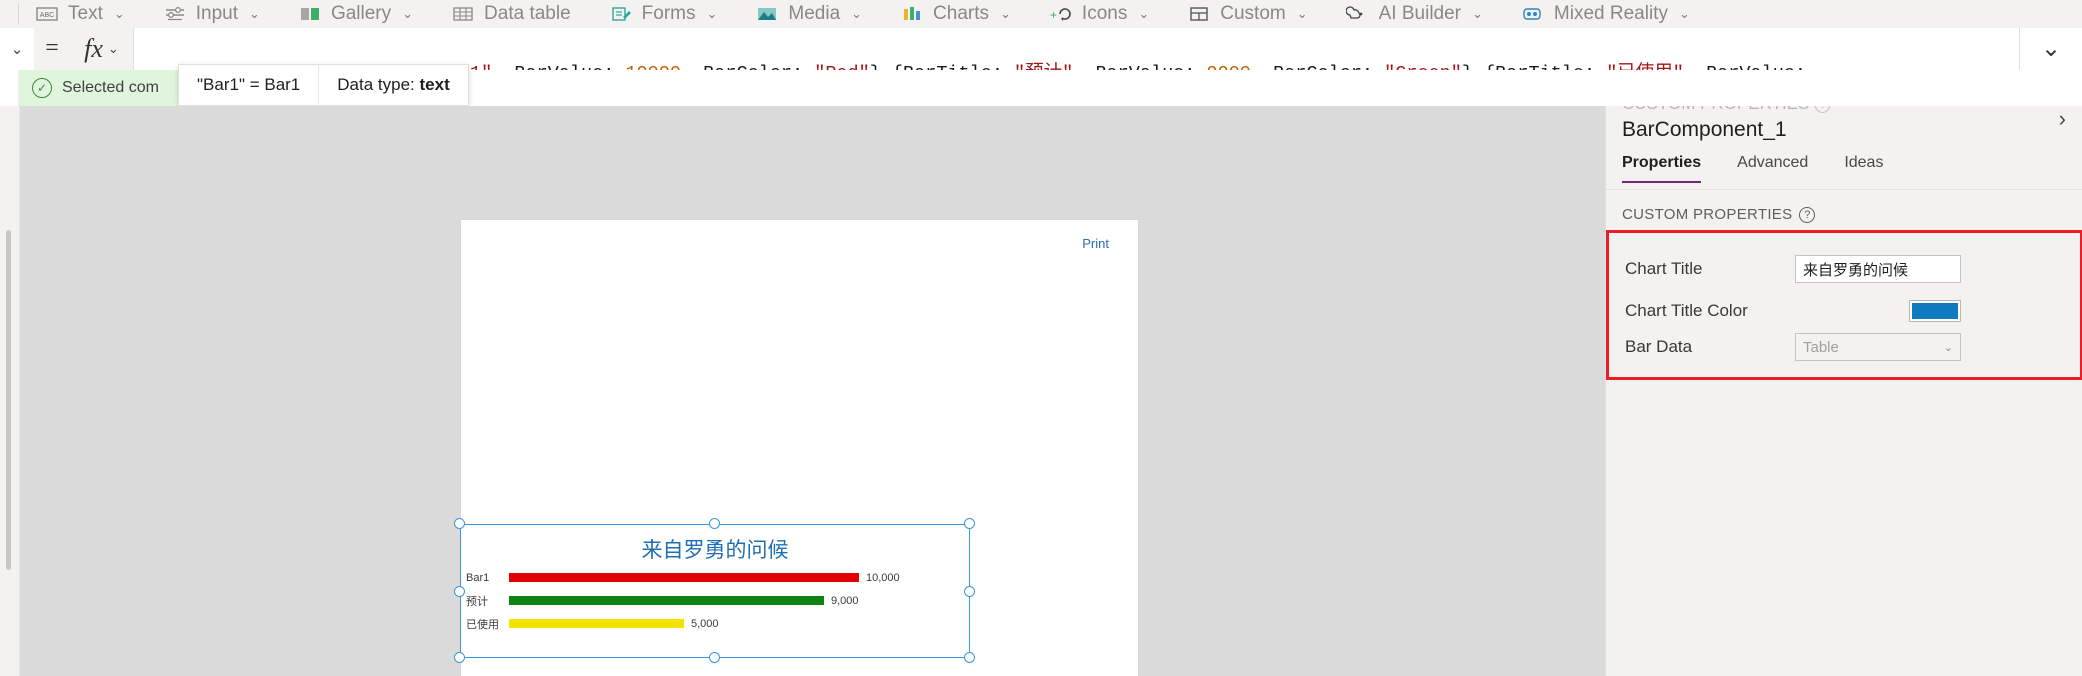 The height and width of the screenshot is (676, 2082). I want to click on print-link: Print, so click(1095, 243).